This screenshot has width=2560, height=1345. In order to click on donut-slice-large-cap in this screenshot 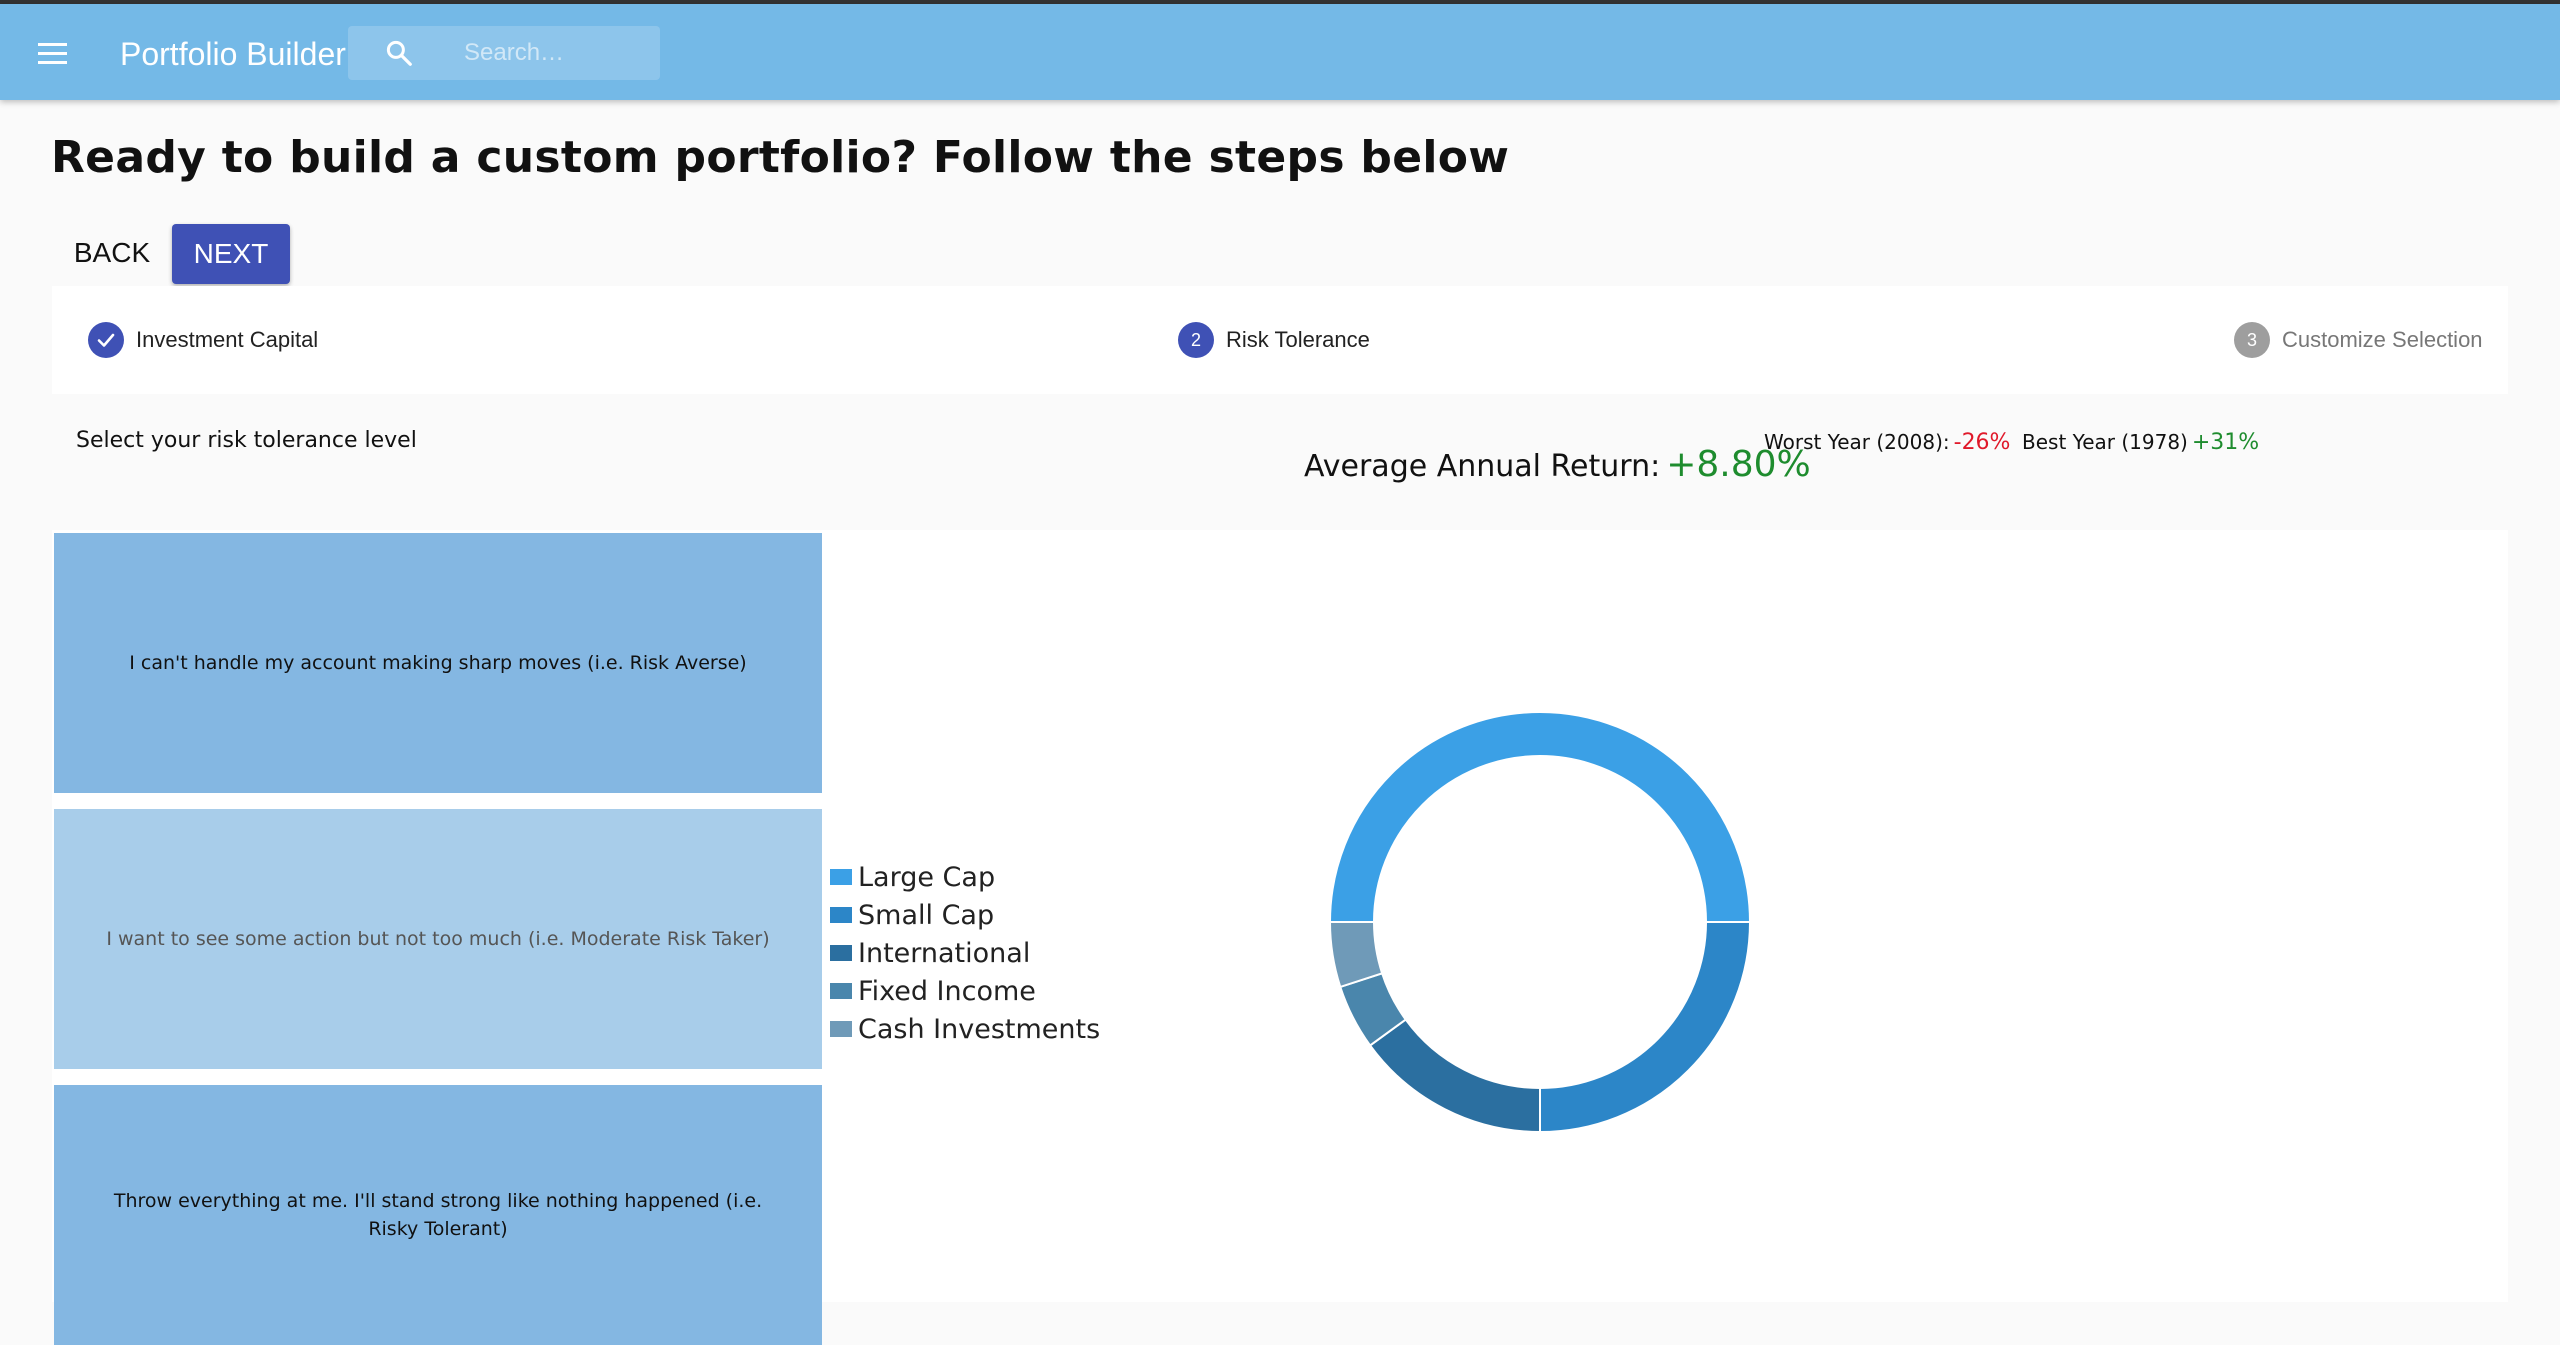, I will do `click(1540, 817)`.